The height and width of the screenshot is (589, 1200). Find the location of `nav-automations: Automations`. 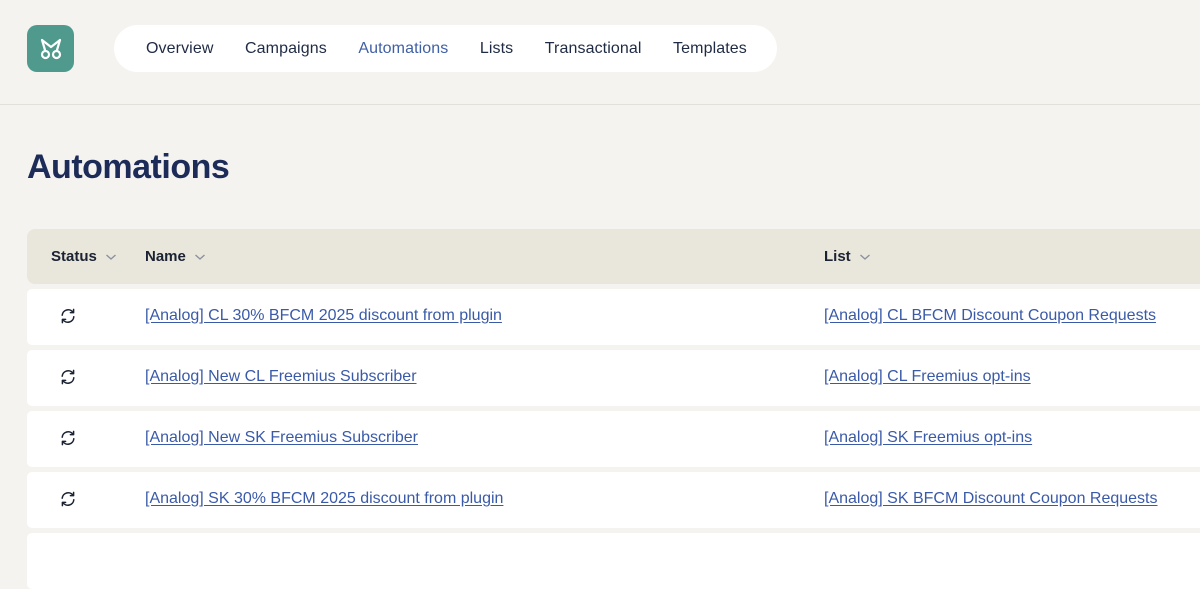

nav-automations: Automations is located at coordinates (403, 49).